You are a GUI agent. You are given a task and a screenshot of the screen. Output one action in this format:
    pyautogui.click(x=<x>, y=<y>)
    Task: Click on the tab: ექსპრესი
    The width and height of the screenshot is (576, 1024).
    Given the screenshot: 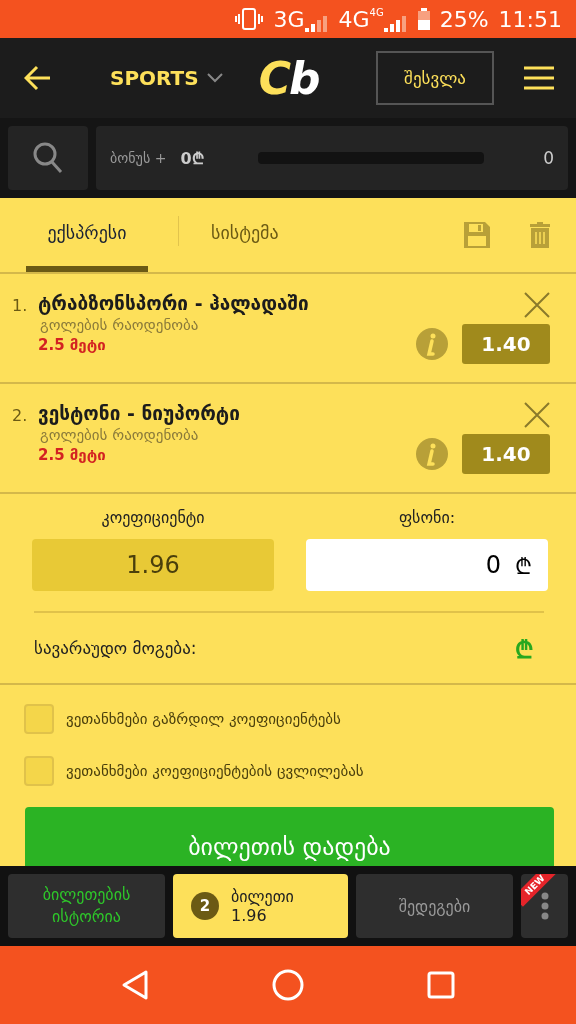 What is the action you would take?
    pyautogui.click(x=87, y=235)
    